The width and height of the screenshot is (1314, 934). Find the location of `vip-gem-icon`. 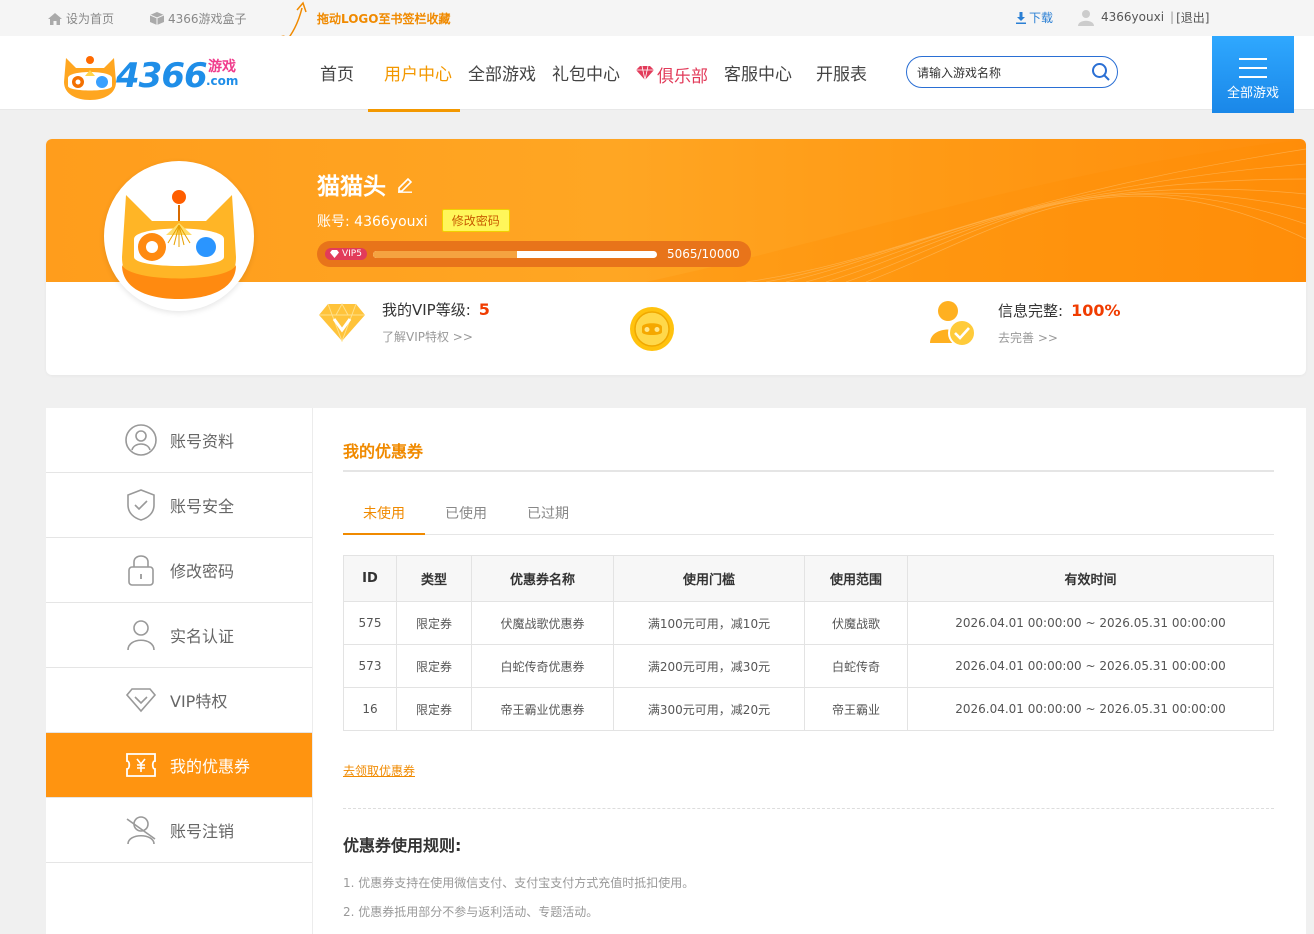

vip-gem-icon is located at coordinates (334, 254).